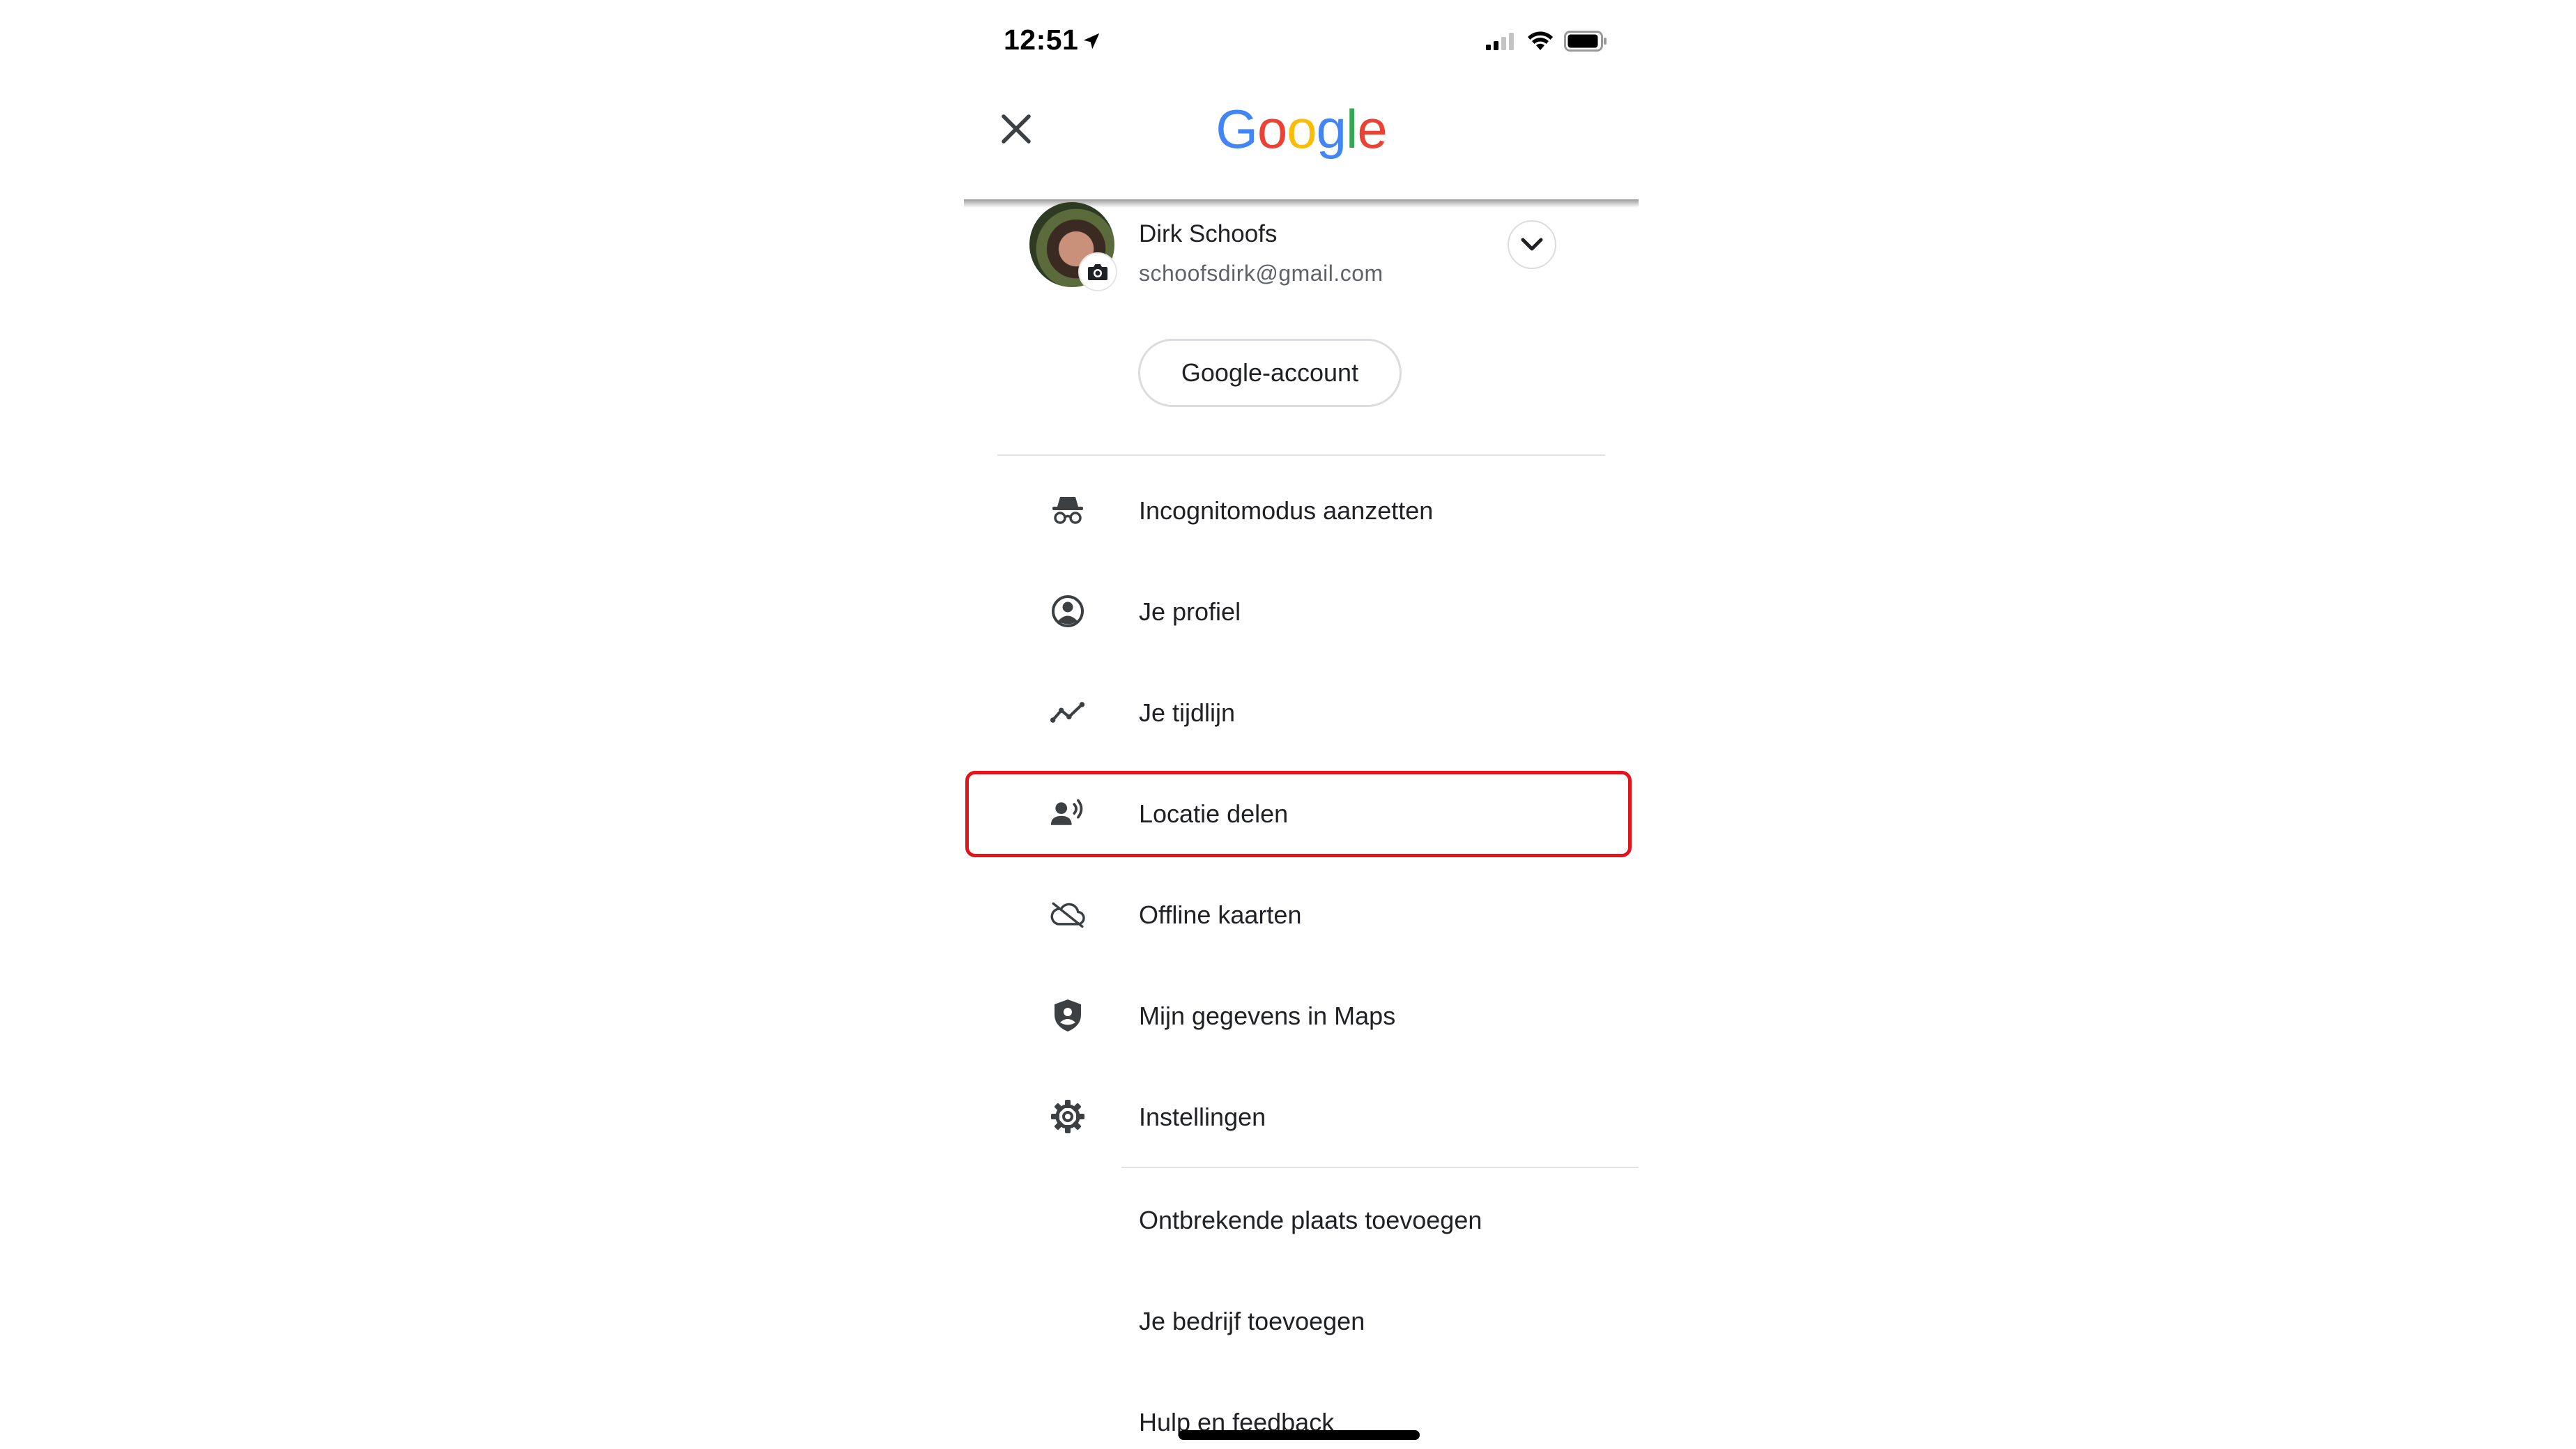 The width and height of the screenshot is (2576, 1449). What do you see at coordinates (1585, 41) in the screenshot?
I see `battery-icon` at bounding box center [1585, 41].